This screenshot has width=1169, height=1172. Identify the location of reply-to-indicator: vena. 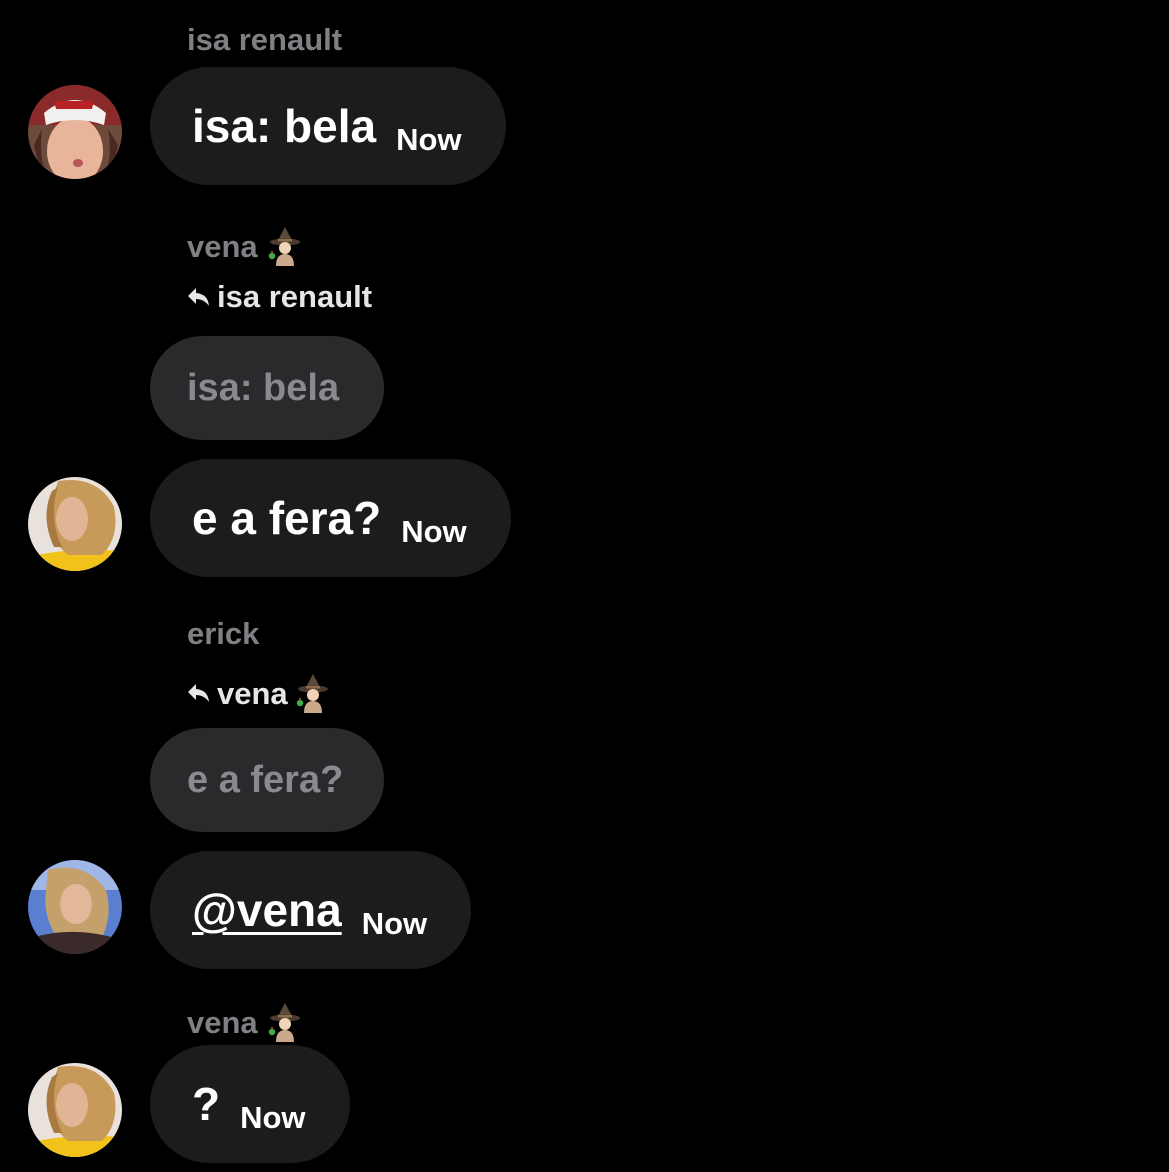
(259, 693).